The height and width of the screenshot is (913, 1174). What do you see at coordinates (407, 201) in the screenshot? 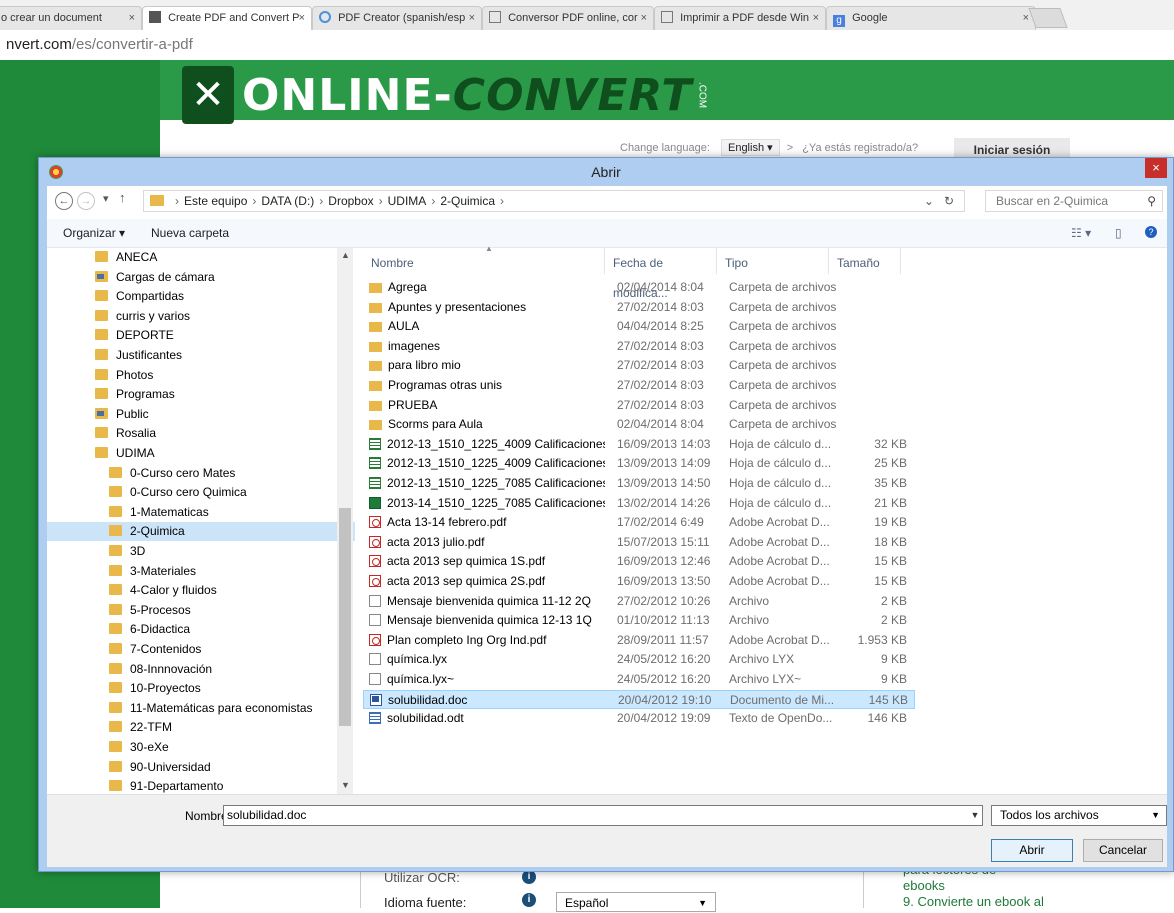
I see `breadcrumb-item: UDIMA` at bounding box center [407, 201].